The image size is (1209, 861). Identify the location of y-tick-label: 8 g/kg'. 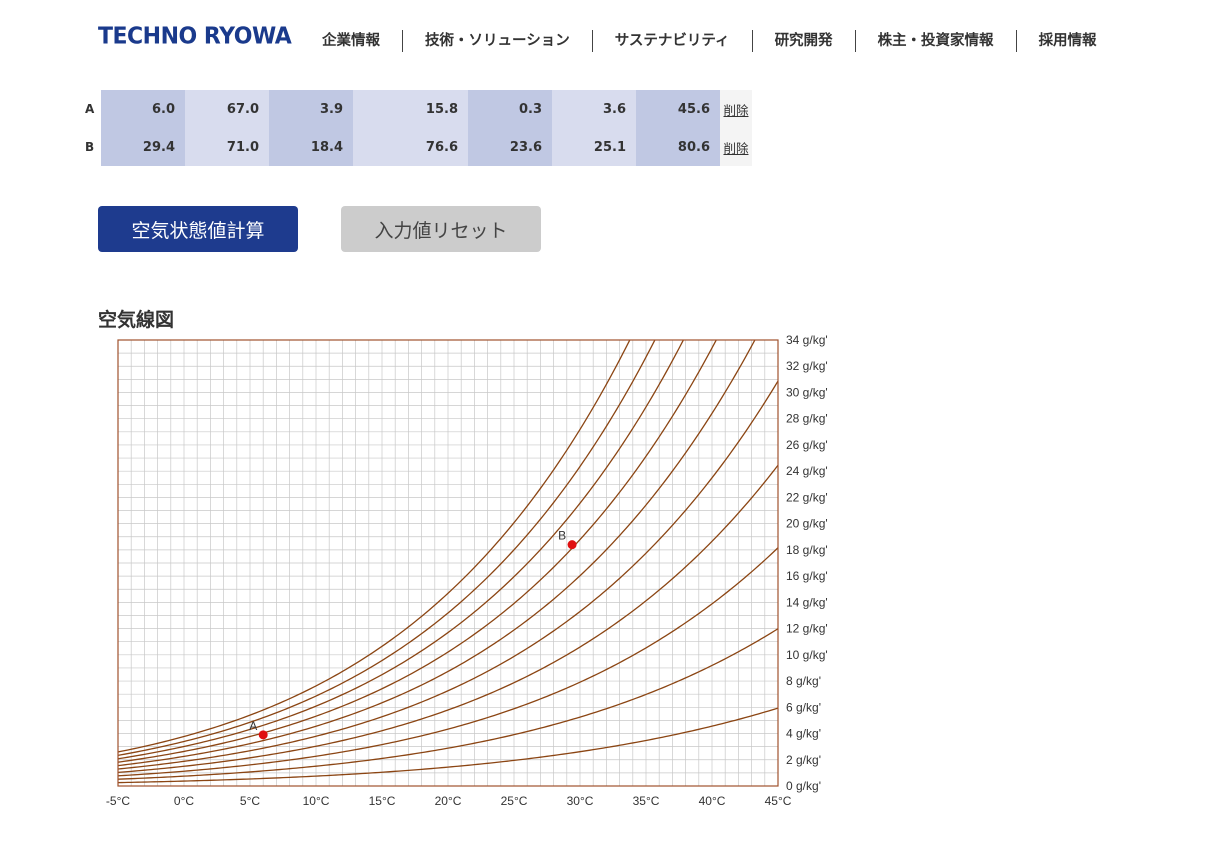
(803, 681).